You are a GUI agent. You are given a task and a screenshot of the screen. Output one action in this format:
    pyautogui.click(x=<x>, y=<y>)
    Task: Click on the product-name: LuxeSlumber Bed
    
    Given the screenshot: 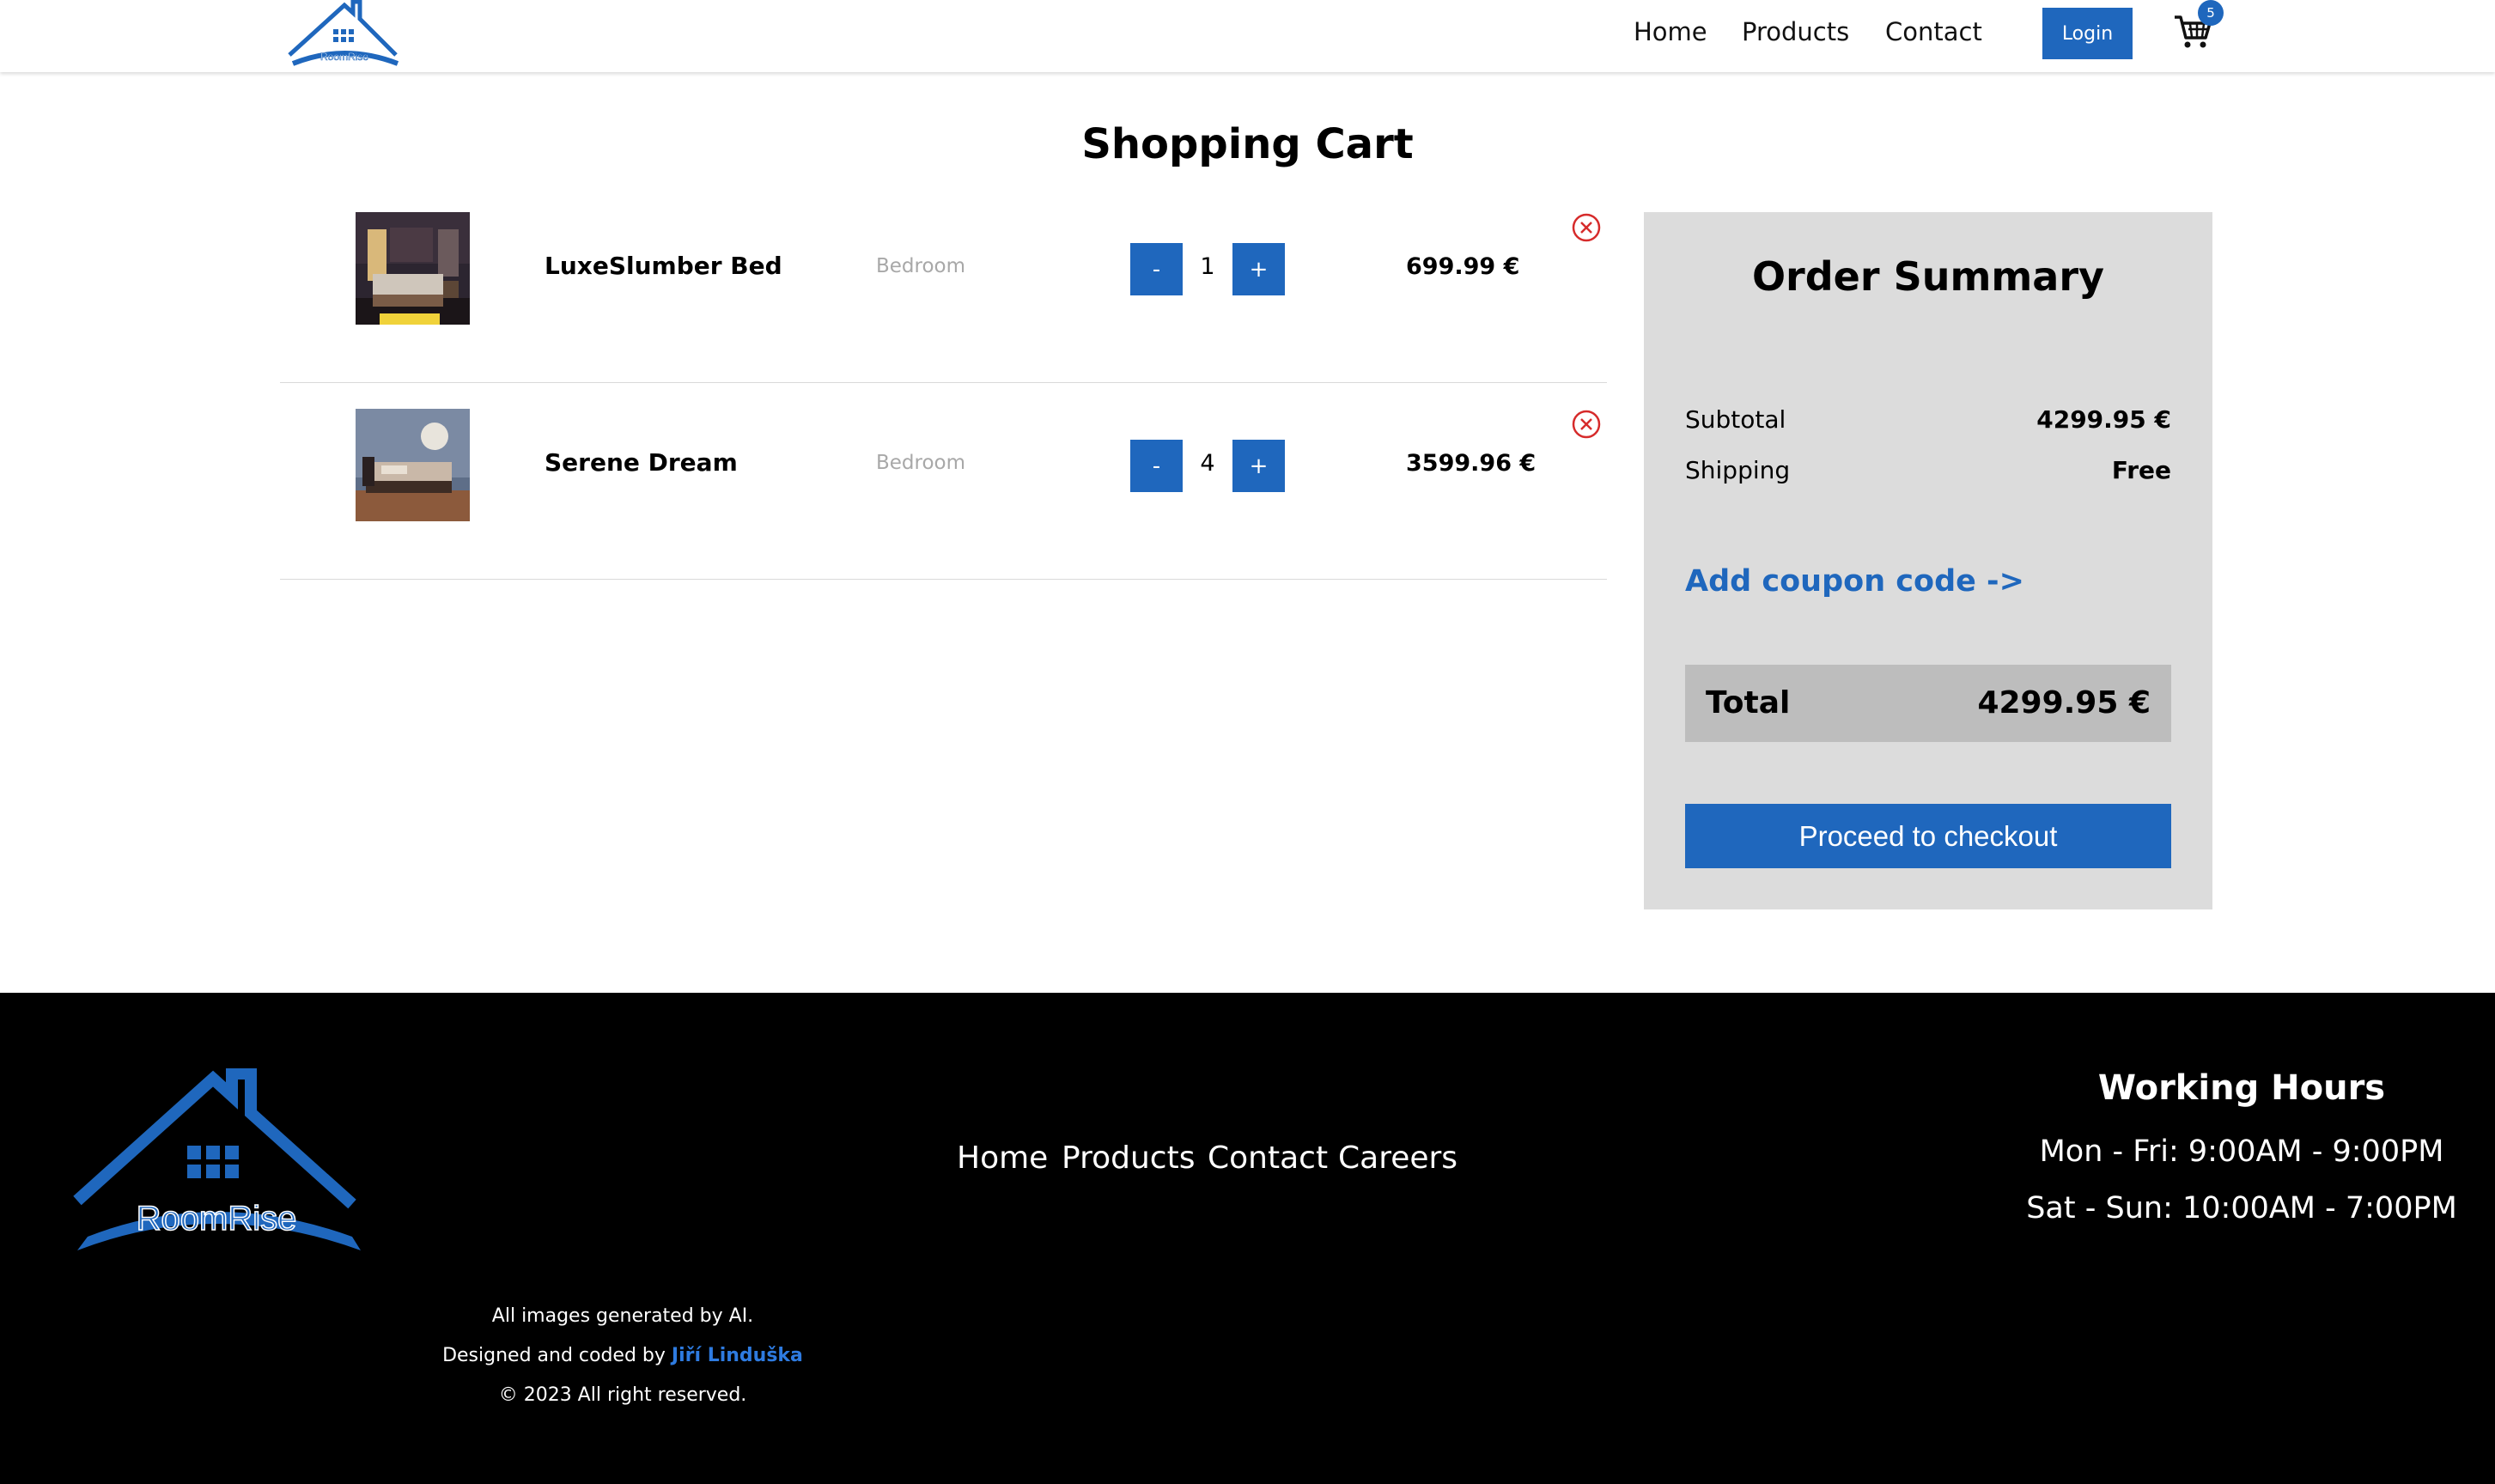 What is the action you would take?
    pyautogui.click(x=663, y=266)
    